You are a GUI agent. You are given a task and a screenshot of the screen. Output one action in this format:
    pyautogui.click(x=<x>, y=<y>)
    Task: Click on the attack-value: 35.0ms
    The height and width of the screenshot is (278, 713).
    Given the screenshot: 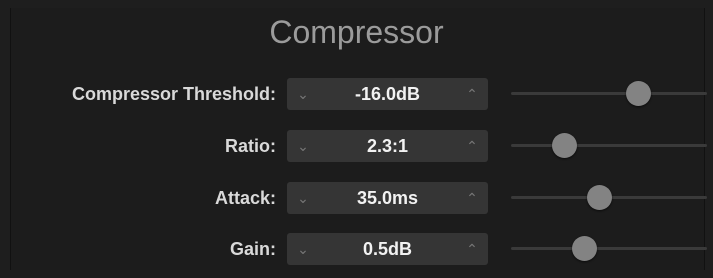 What is the action you would take?
    pyautogui.click(x=387, y=198)
    